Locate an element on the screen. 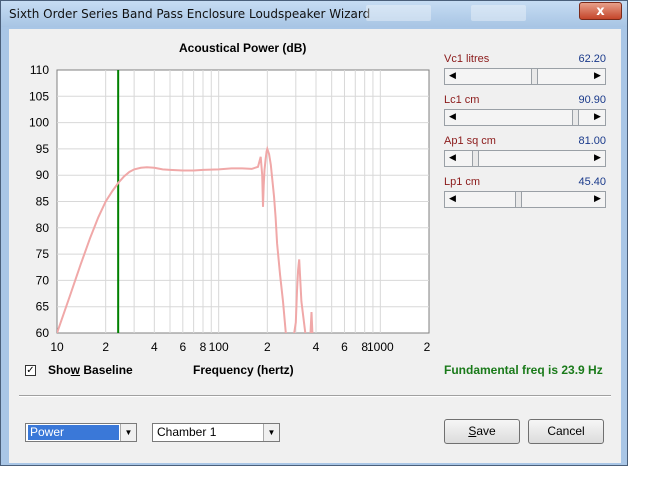 This screenshot has height=490, width=648. chamber-combobox: Chamber 1 ▼ is located at coordinates (216, 432).